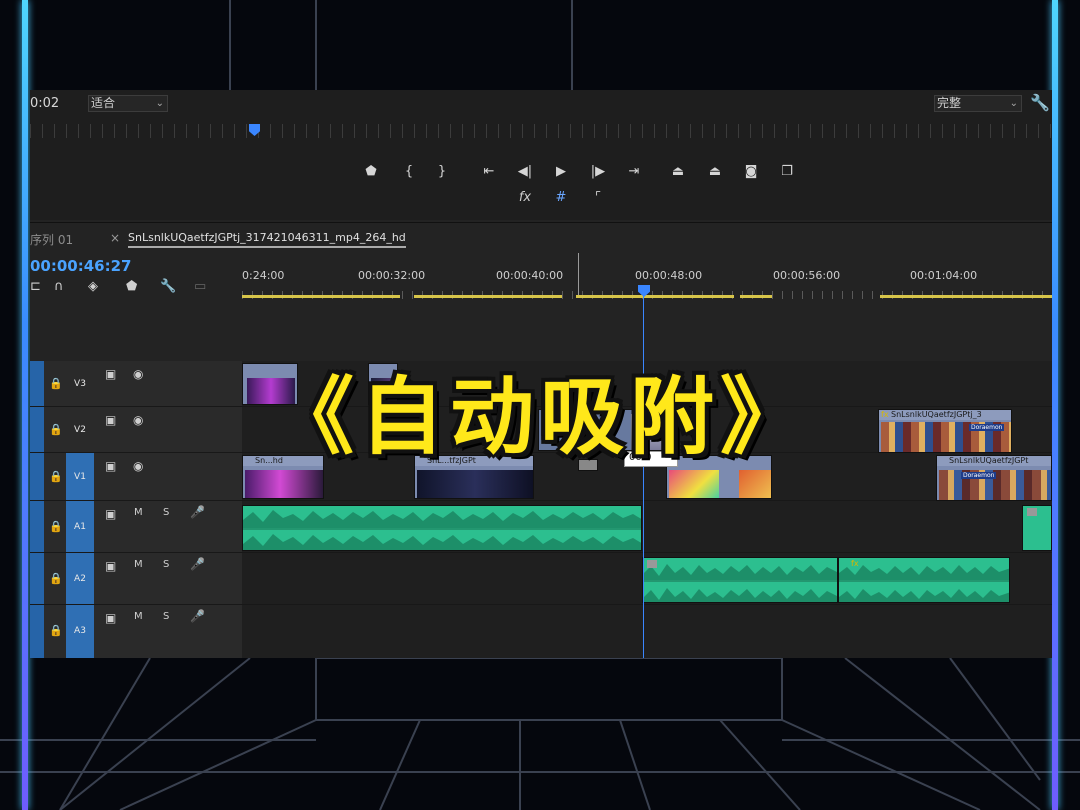  I want to click on track-label: A2, so click(80, 578).